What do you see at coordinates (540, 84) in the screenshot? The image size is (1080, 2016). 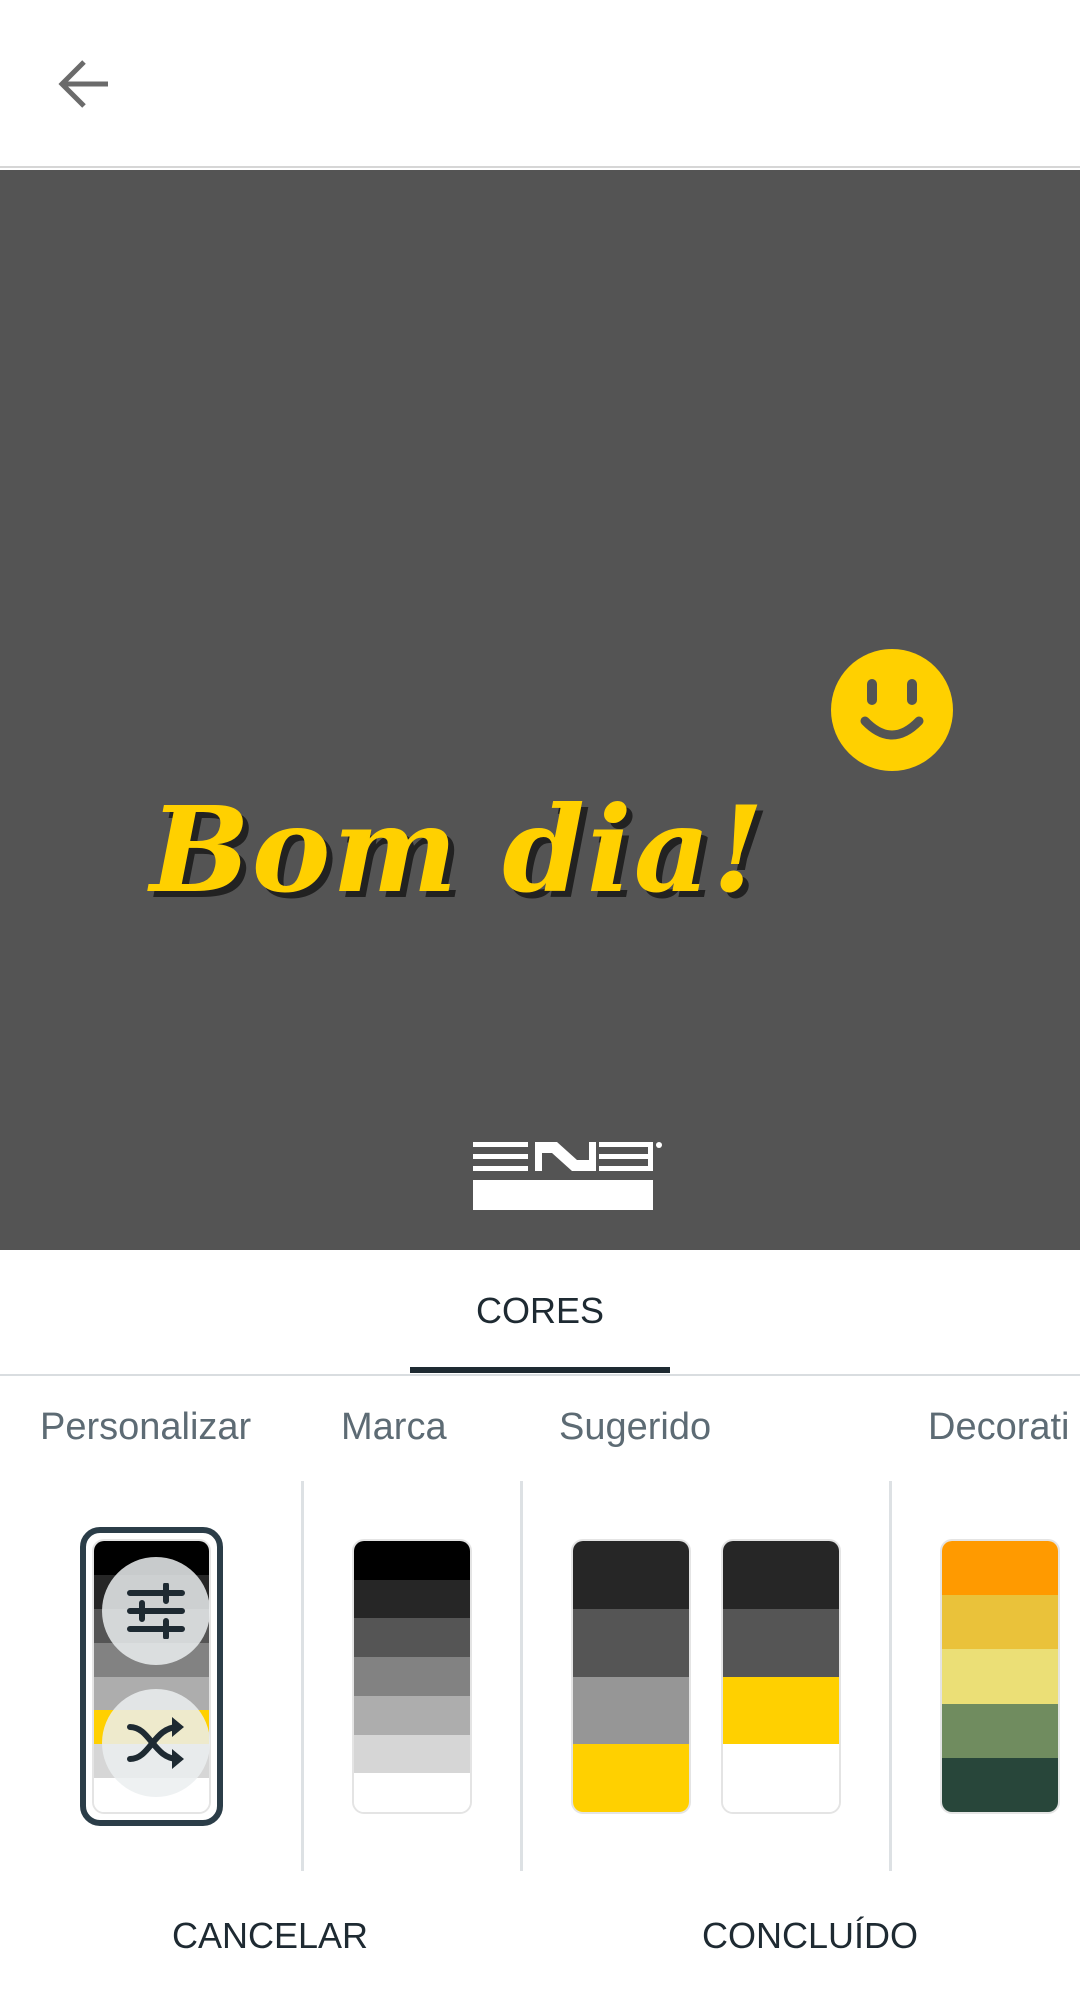 I see `top-bar` at bounding box center [540, 84].